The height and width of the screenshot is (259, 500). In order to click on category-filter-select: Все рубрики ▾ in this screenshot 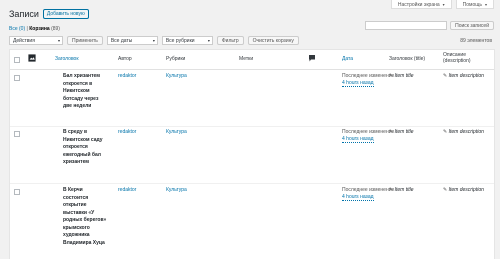, I will do `click(187, 40)`.